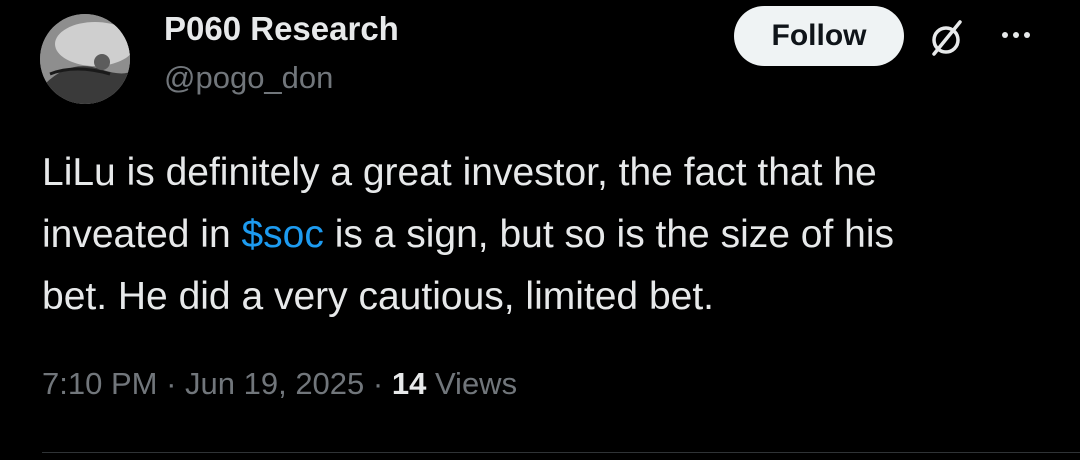 The image size is (1080, 460). Describe the element at coordinates (248, 78) in the screenshot. I see `author-handle: @pogo_don` at that location.